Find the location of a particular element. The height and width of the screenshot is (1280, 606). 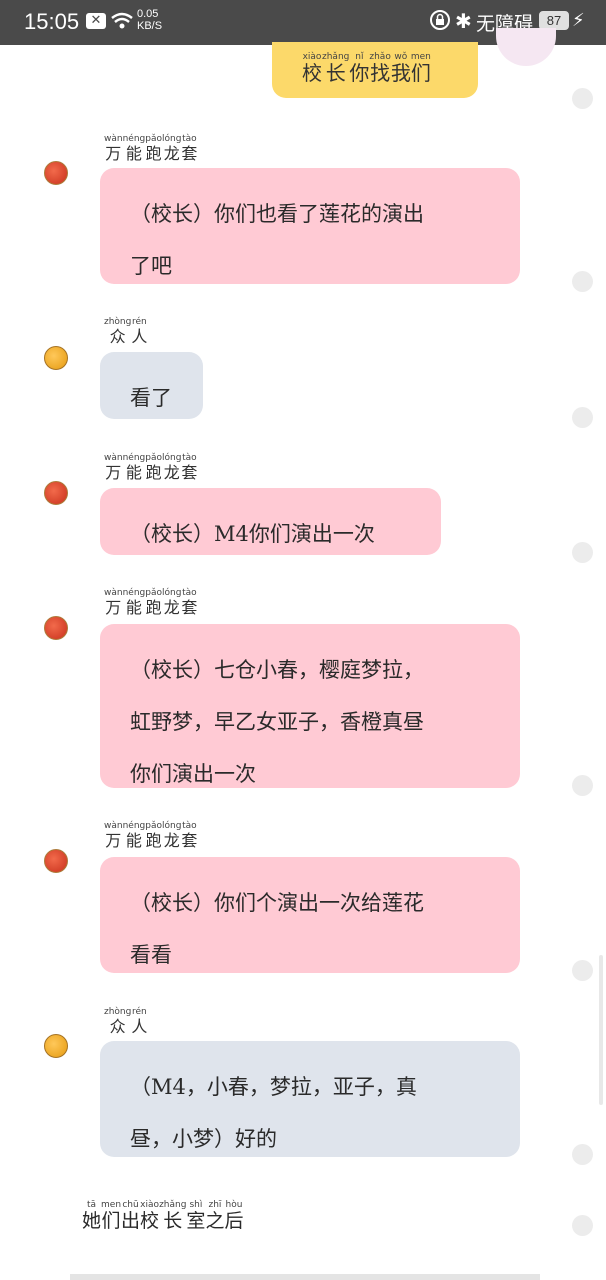

message-bubble: （校长）你们也看了莲花的演出 了吧 is located at coordinates (310, 226).